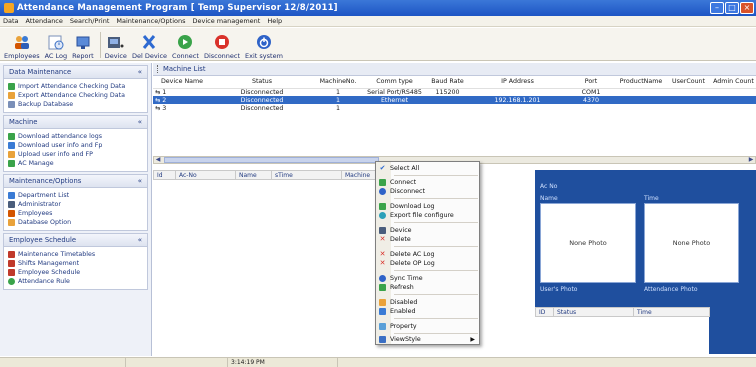  What do you see at coordinates (75, 95) in the screenshot?
I see `nav-export-attendance: Export Attendance Checking Data` at bounding box center [75, 95].